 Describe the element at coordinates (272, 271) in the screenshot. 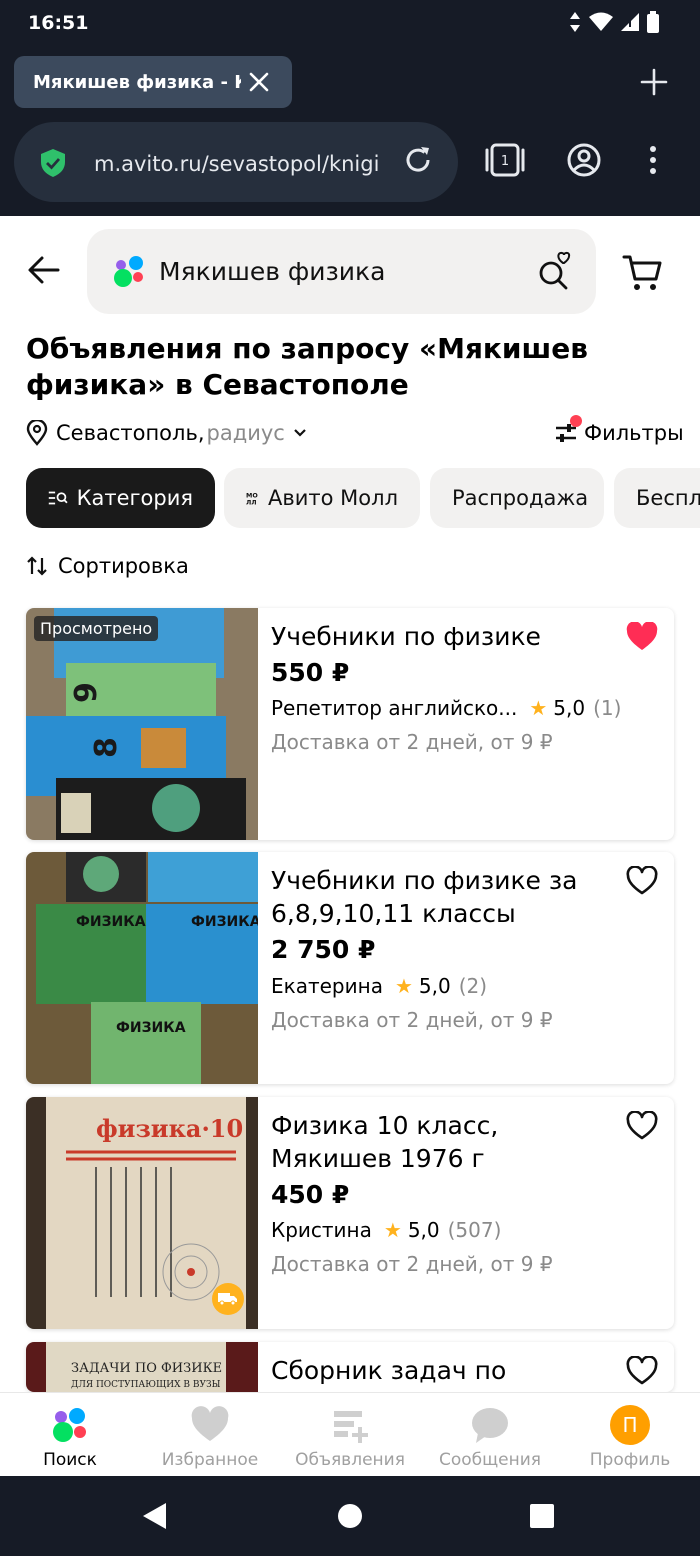

I see `search-query: Мякишев физика` at that location.